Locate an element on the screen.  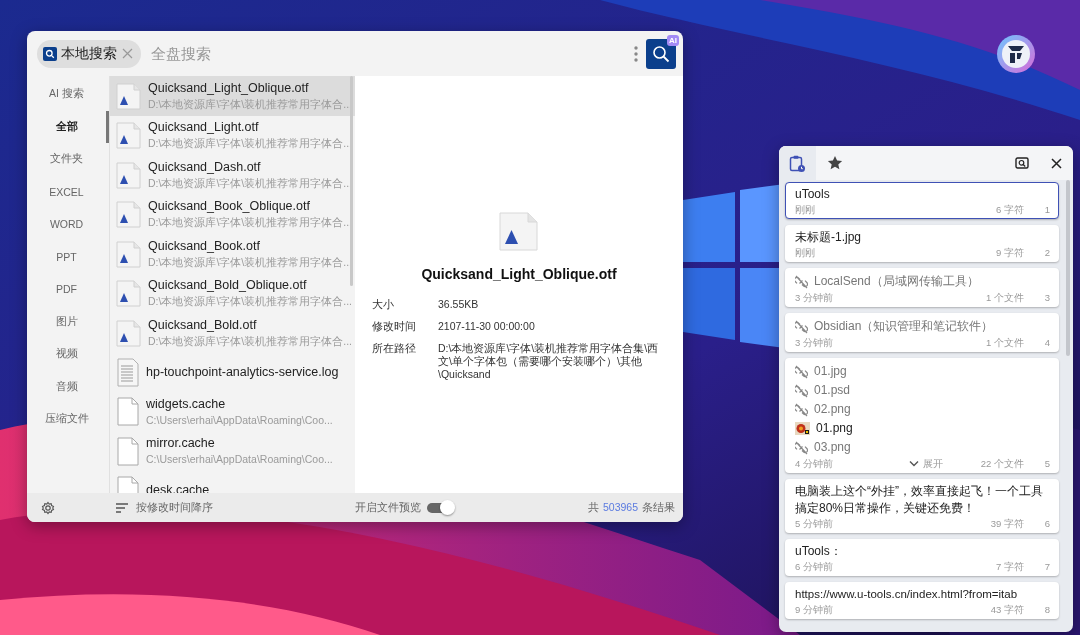
clip-size: 6 字符 is located at coordinates (1010, 209).